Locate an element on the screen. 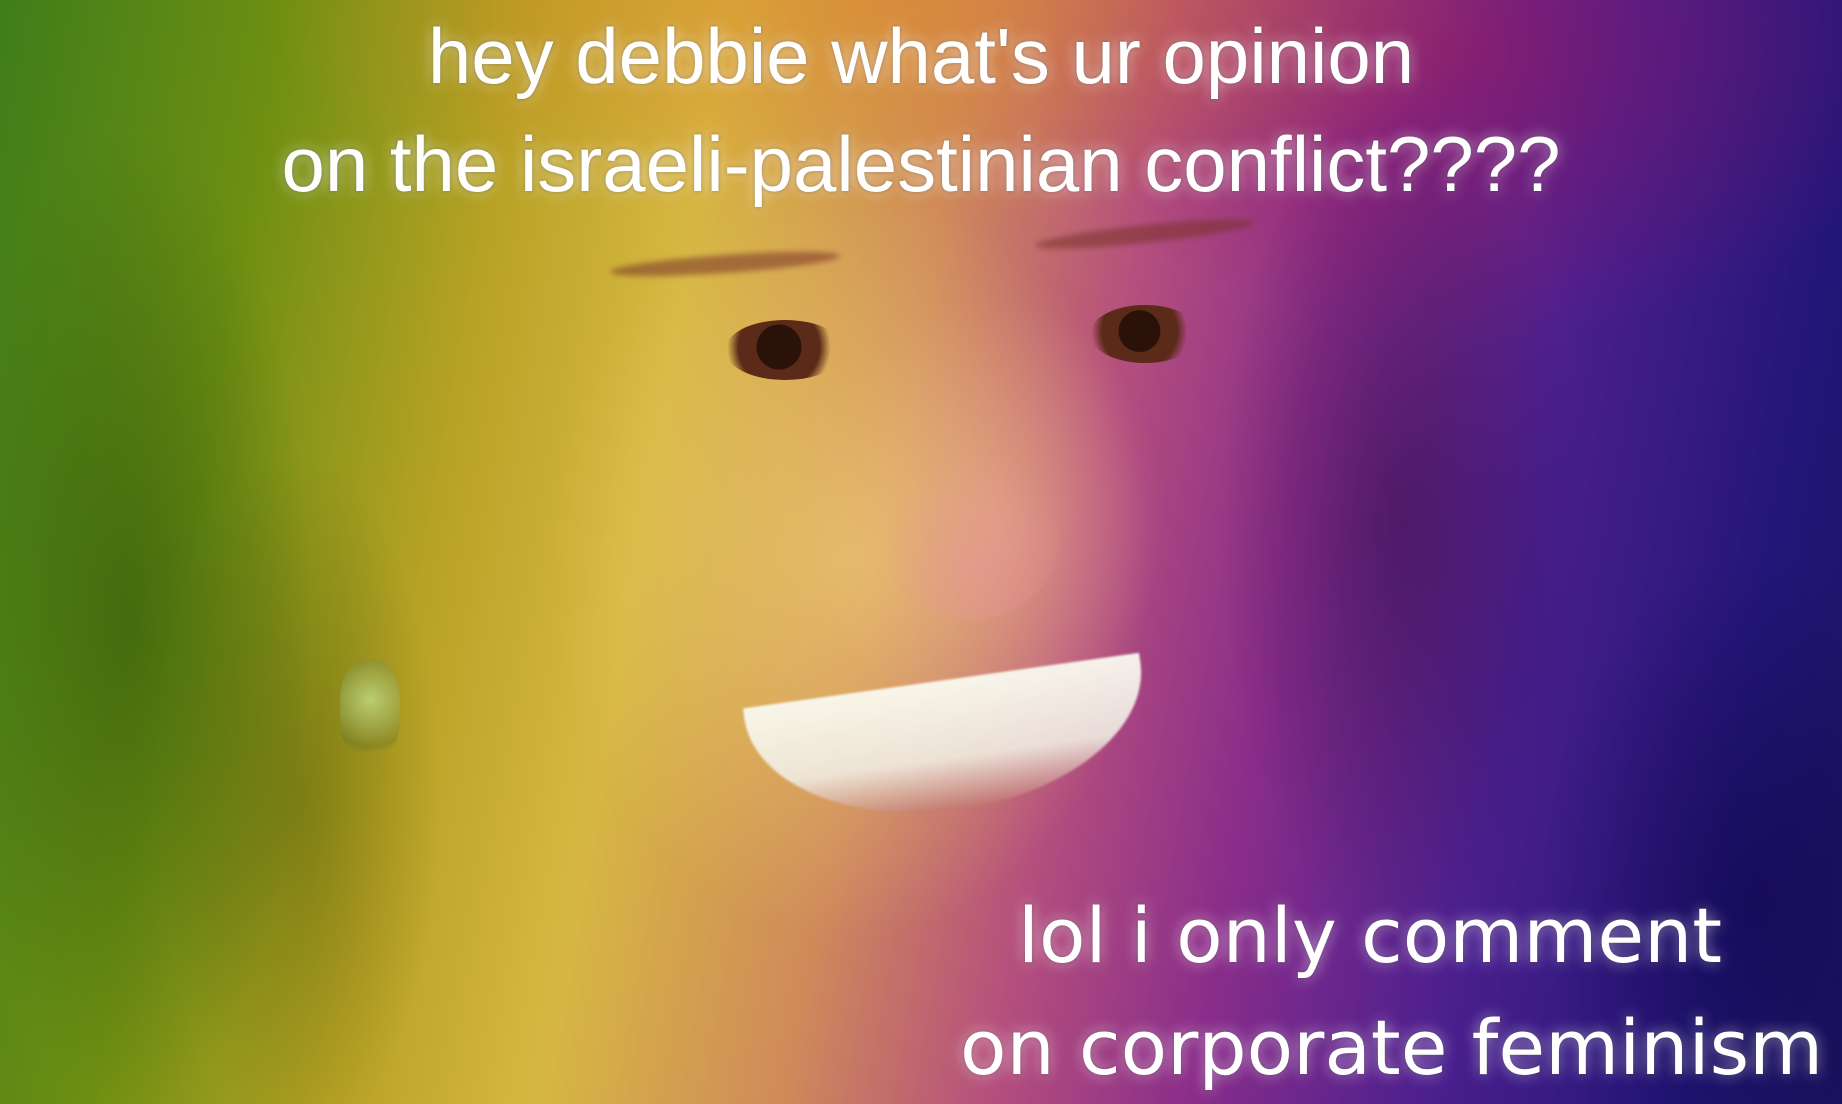 The height and width of the screenshot is (1104, 1842). bottom-caption-line-2: on corporate feminism is located at coordinates (1392, 1047).